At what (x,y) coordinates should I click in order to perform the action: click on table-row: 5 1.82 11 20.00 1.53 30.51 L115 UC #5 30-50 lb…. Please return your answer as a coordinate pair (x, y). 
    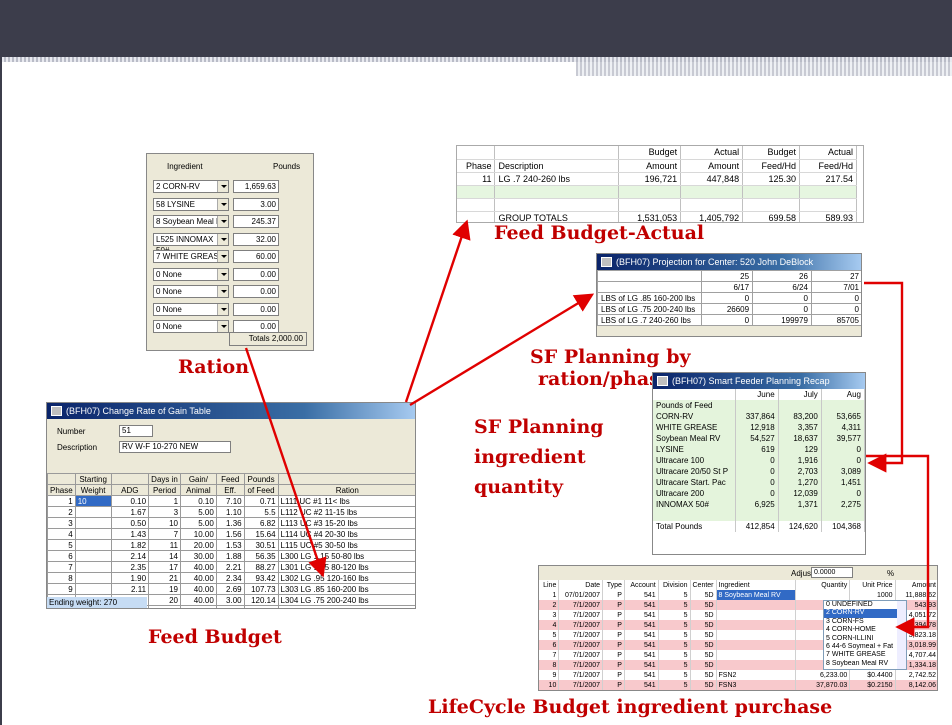
    Looking at the image, I should click on (231, 545).